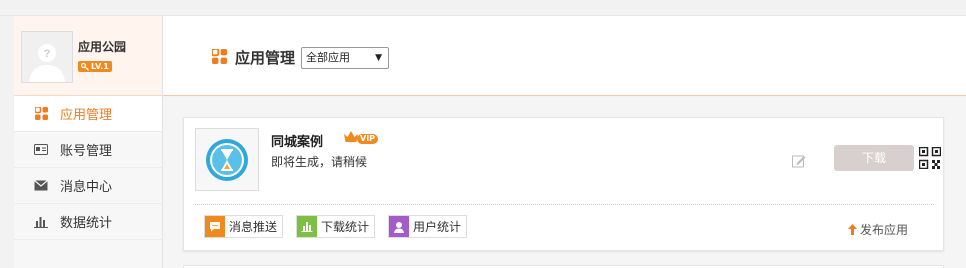  I want to click on profile-panel: ? 应用公园 LV.1, so click(88, 56).